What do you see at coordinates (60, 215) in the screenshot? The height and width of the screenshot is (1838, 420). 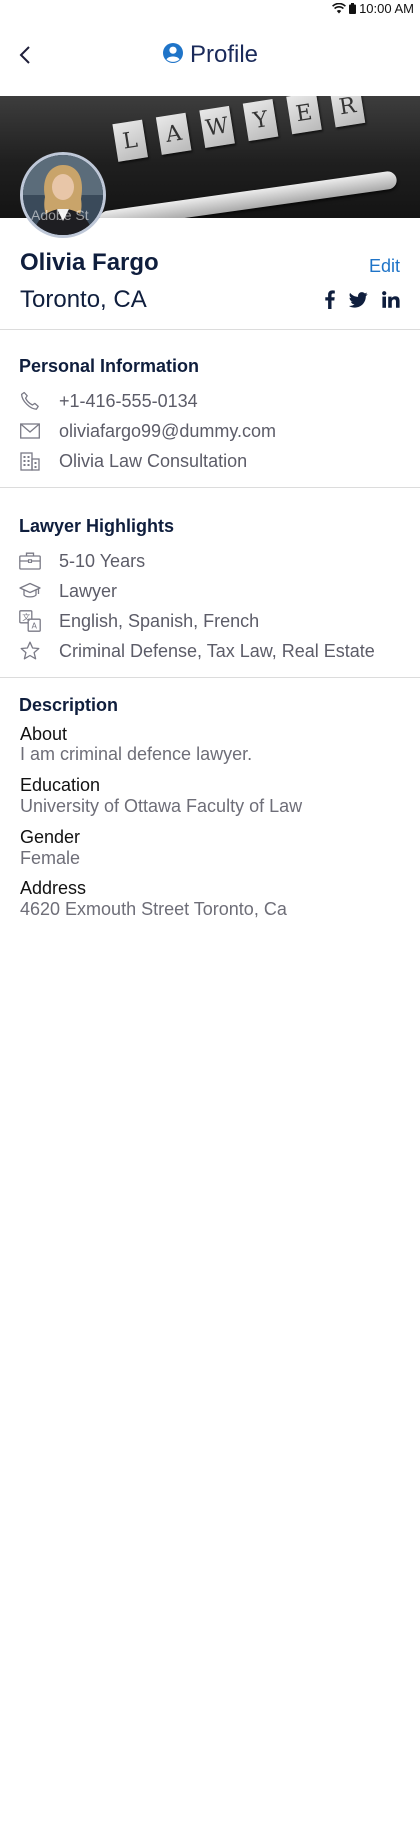 I see `watermark-text: Adobe St` at bounding box center [60, 215].